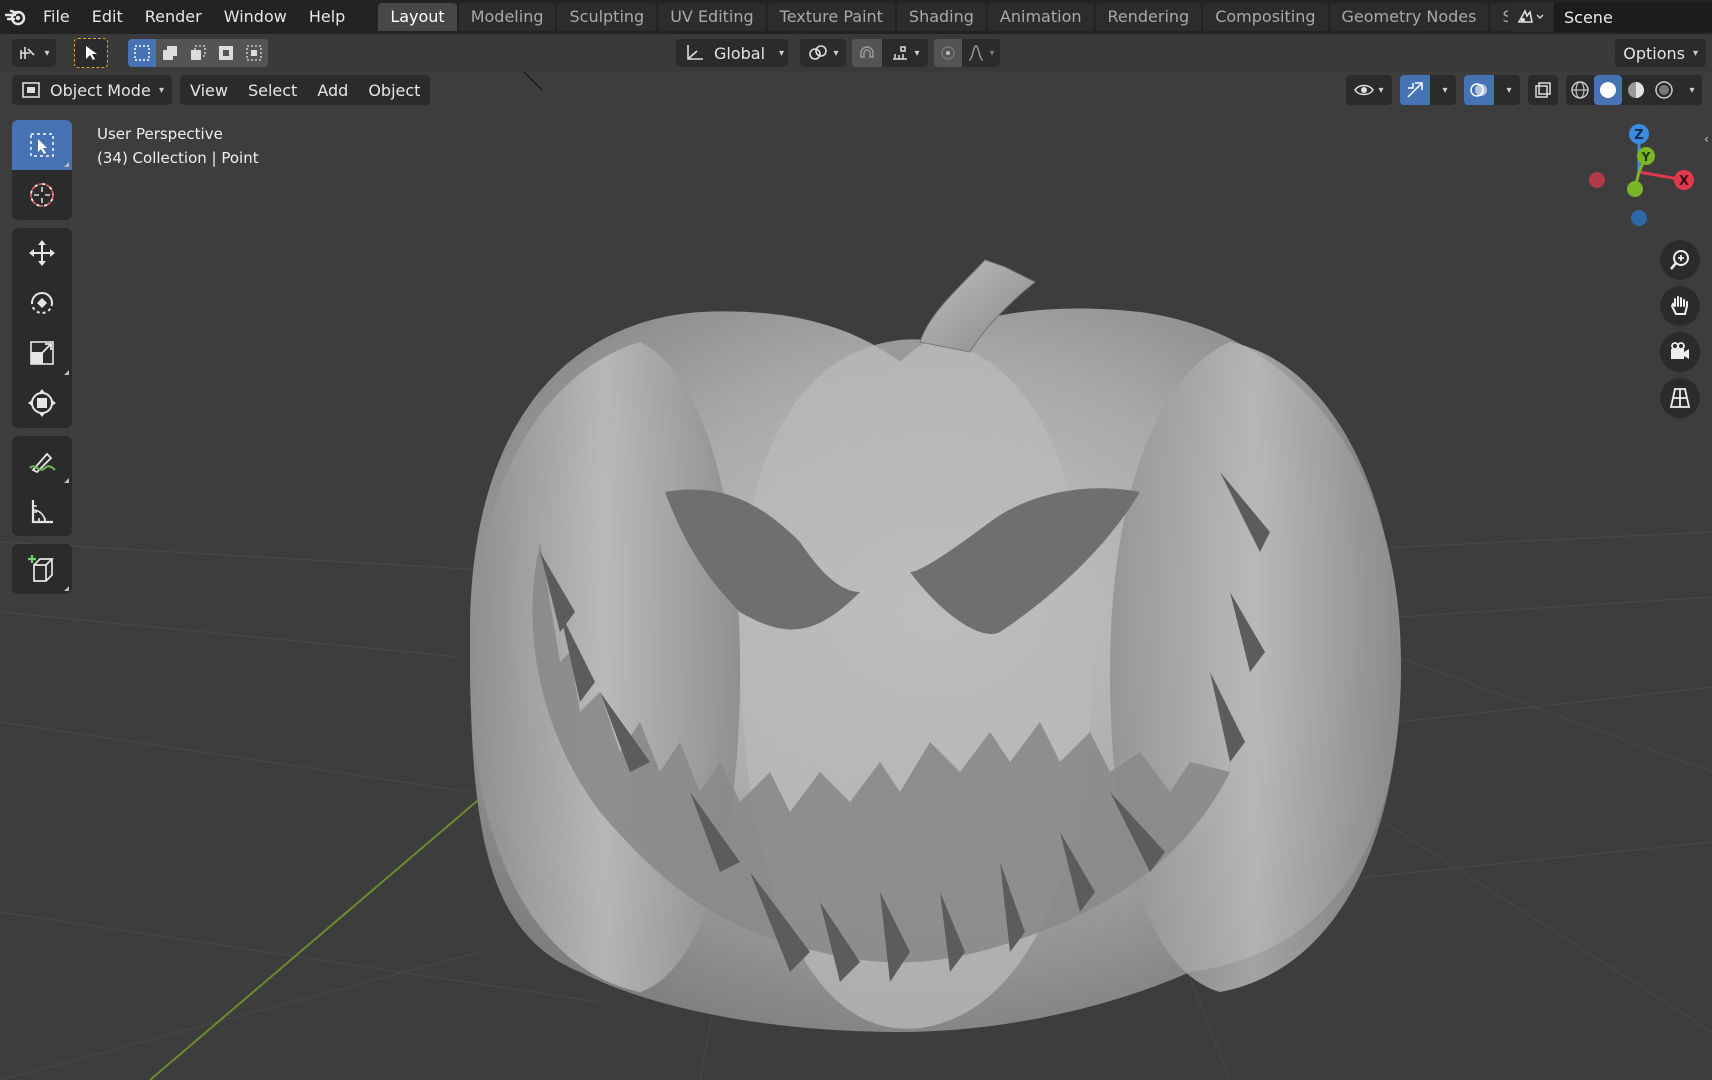 Image resolution: width=1712 pixels, height=1080 pixels. What do you see at coordinates (1639, 134) in the screenshot?
I see `gizmo-z: Z` at bounding box center [1639, 134].